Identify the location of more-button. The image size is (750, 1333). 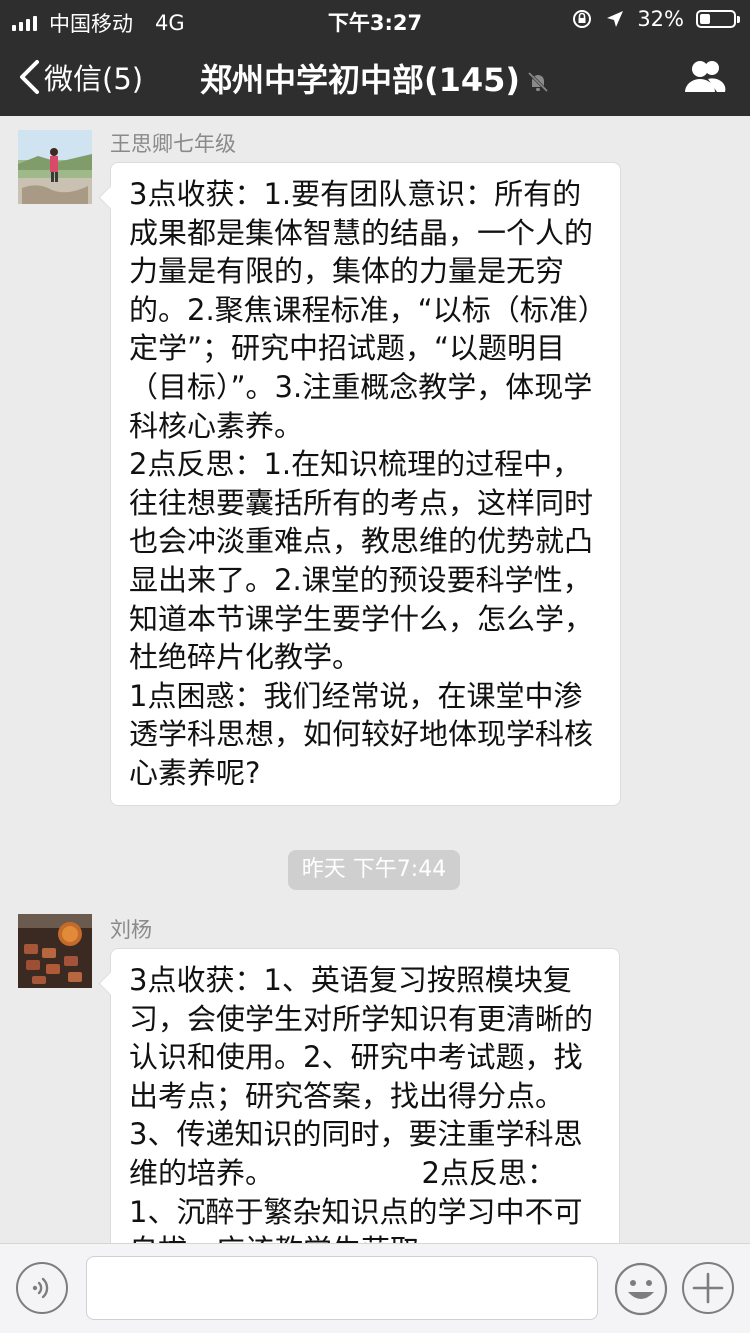
(708, 1288).